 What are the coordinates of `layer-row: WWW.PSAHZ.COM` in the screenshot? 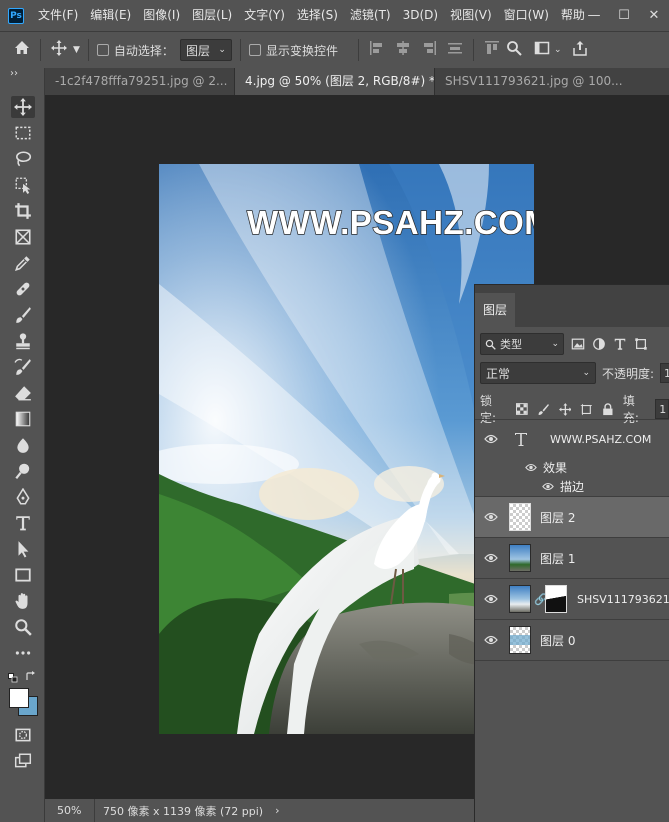 It's located at (572, 438).